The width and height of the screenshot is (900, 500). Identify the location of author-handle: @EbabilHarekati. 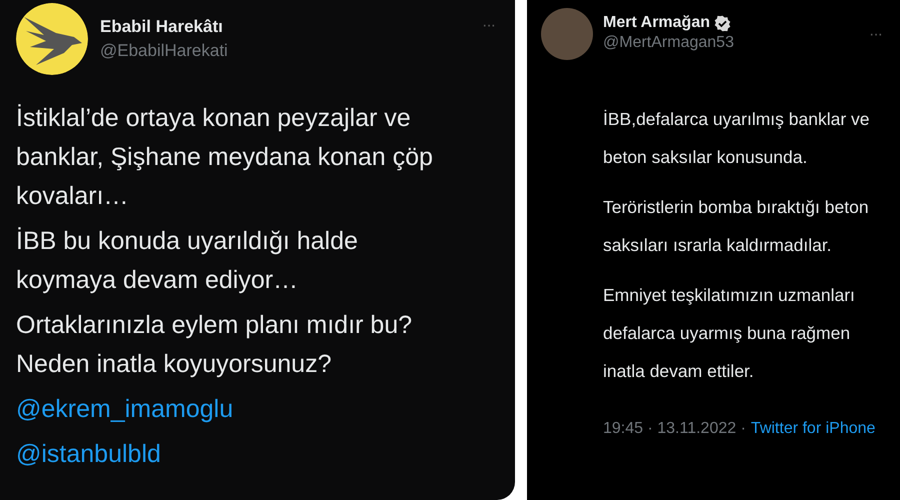
(285, 51).